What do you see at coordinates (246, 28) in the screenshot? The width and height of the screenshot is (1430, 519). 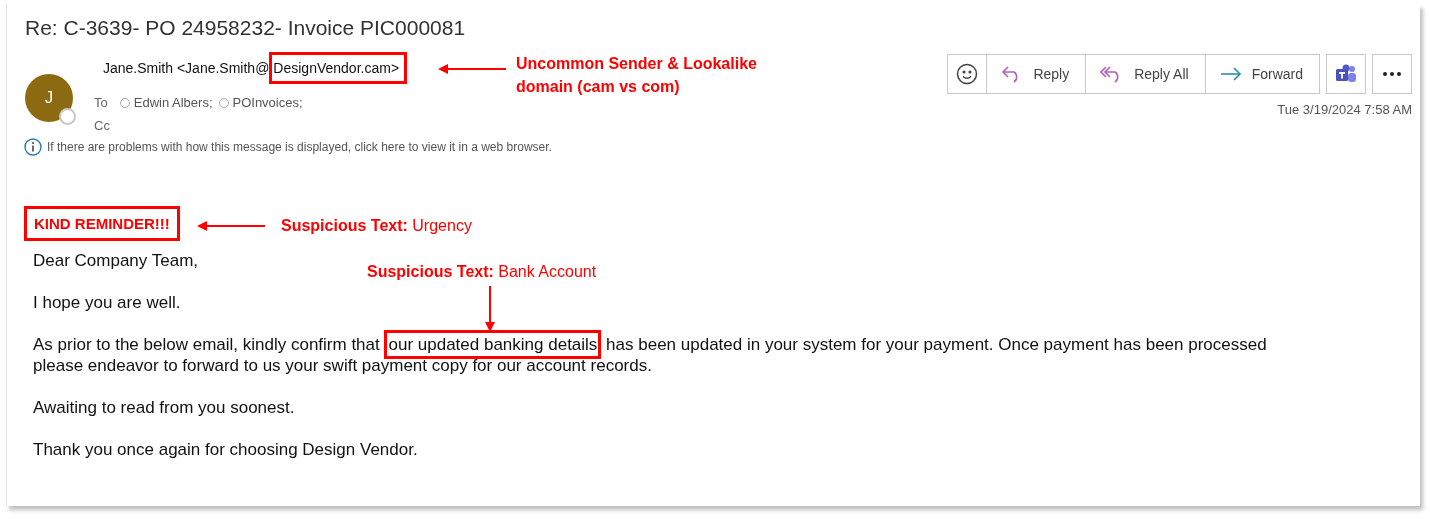 I see `message-subject: Re: C-3639- PO 24958232- Invoice PIC000081` at bounding box center [246, 28].